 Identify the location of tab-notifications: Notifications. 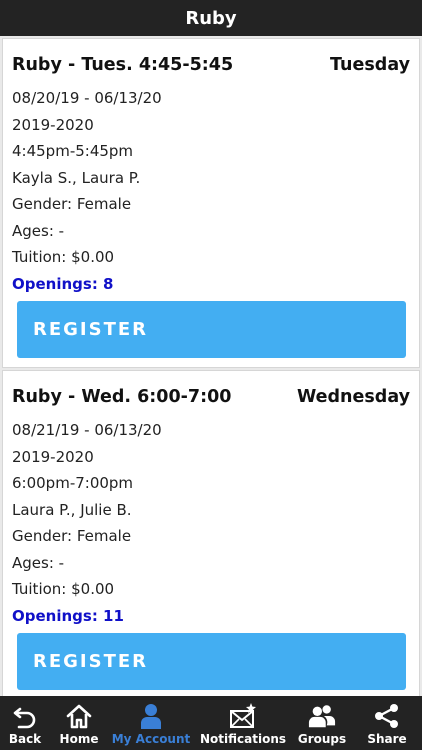
(243, 723).